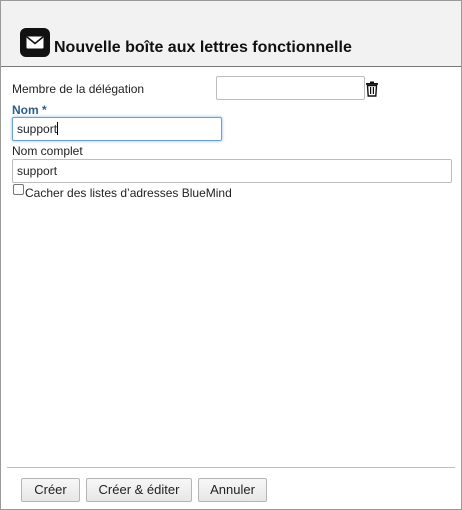 The width and height of the screenshot is (462, 510). What do you see at coordinates (18, 189) in the screenshot?
I see `hide-checkbox` at bounding box center [18, 189].